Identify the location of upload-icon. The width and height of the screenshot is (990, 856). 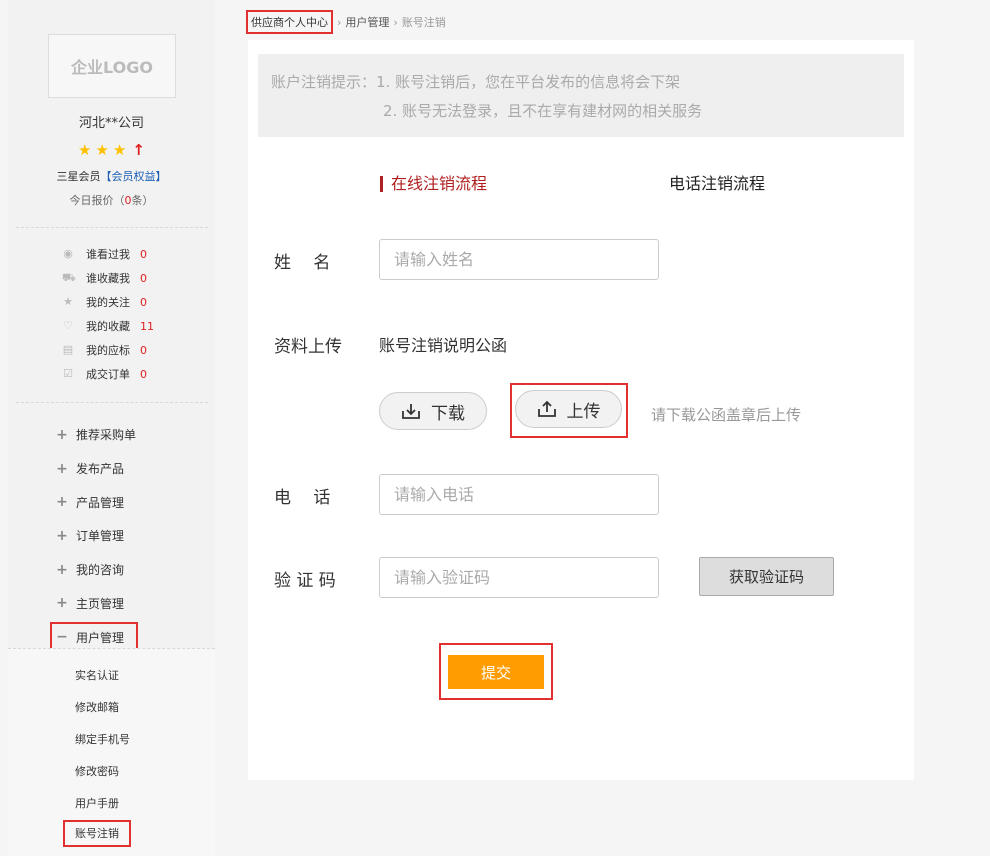
(546, 408).